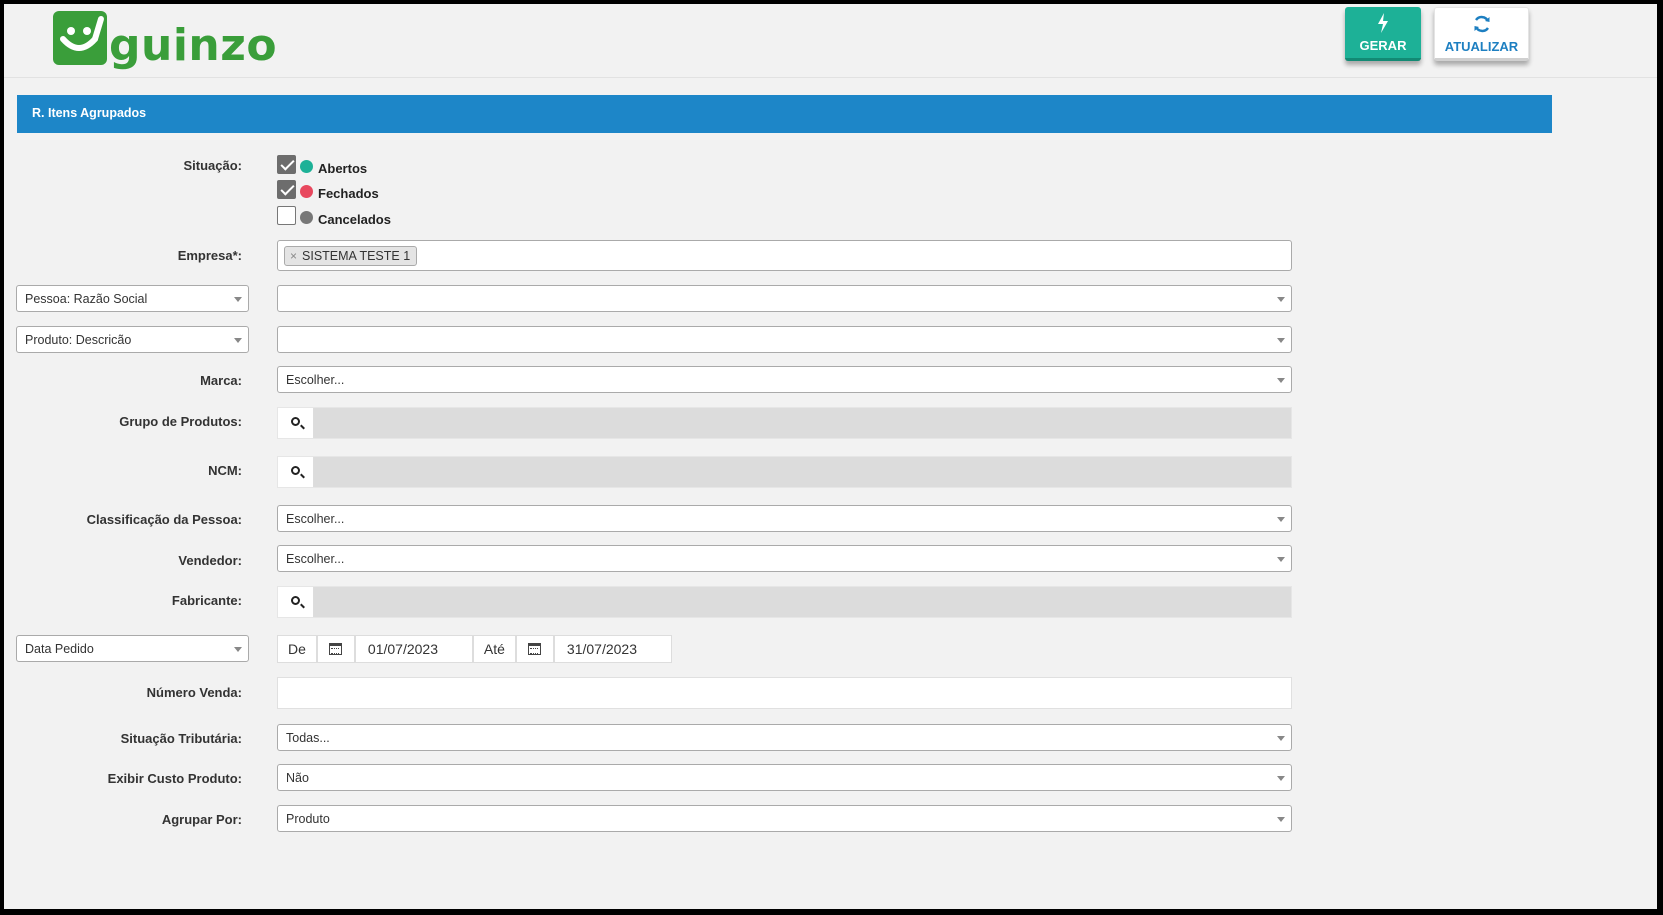 The width and height of the screenshot is (1663, 915). What do you see at coordinates (784, 255) in the screenshot?
I see `empresa-multiselect: × SISTEMA TESTE 1` at bounding box center [784, 255].